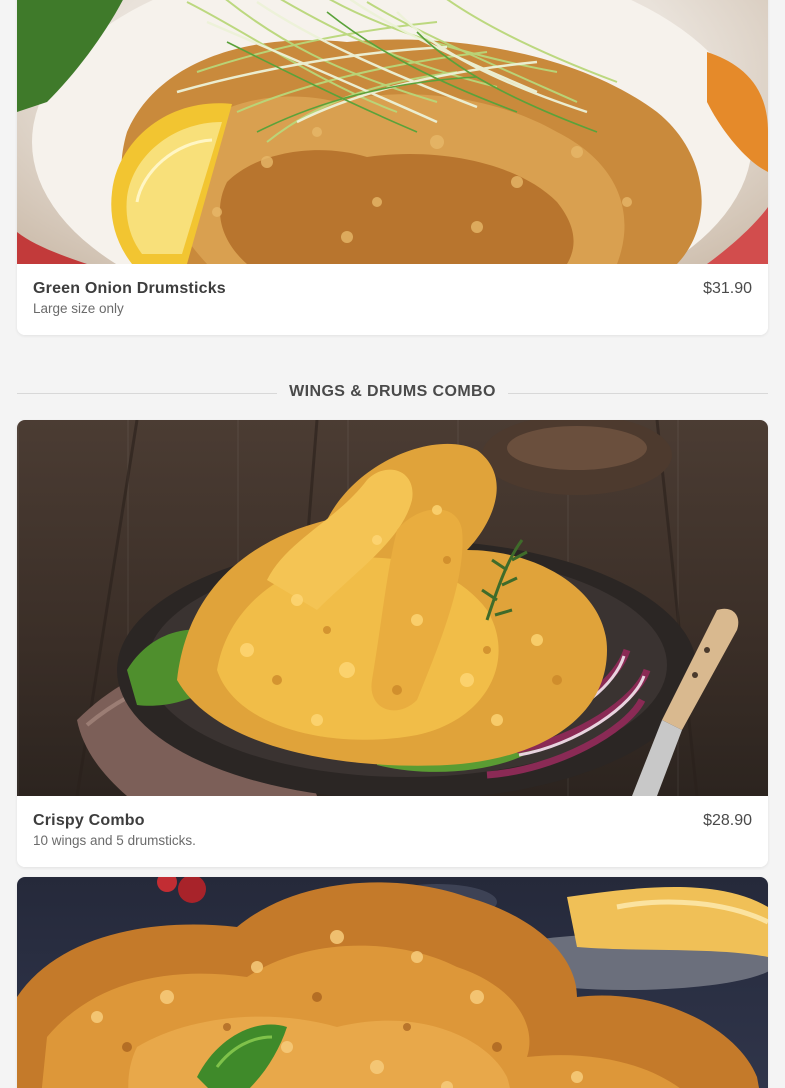  What do you see at coordinates (78, 308) in the screenshot?
I see `menu-item-description: Large size only` at bounding box center [78, 308].